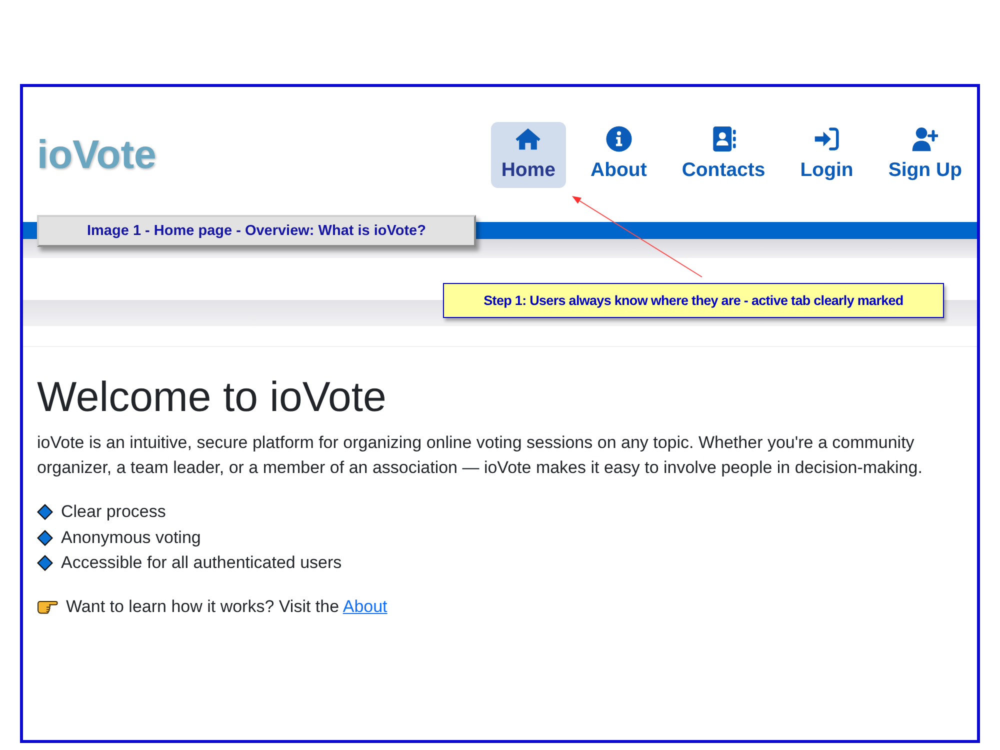 The width and height of the screenshot is (1000, 750). Describe the element at coordinates (827, 139) in the screenshot. I see `sign-in-icon` at that location.